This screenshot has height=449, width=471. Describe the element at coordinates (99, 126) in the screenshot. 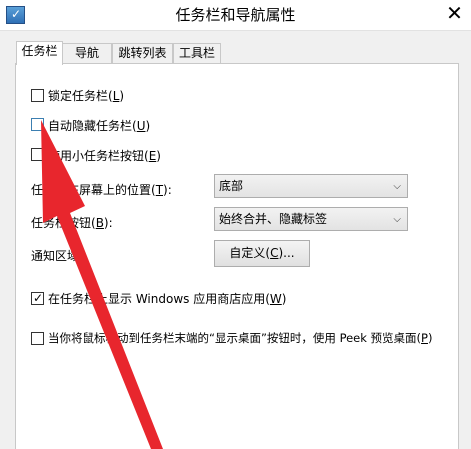

I see `auto-hide-taskbar-label: 自动隐藏任务栏(U)` at that location.